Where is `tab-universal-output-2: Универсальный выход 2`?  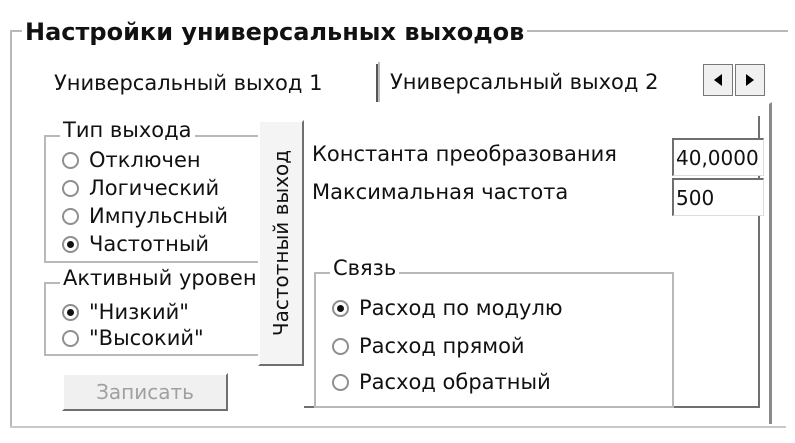
tab-universal-output-2: Универсальный выход 2 is located at coordinates (537, 82).